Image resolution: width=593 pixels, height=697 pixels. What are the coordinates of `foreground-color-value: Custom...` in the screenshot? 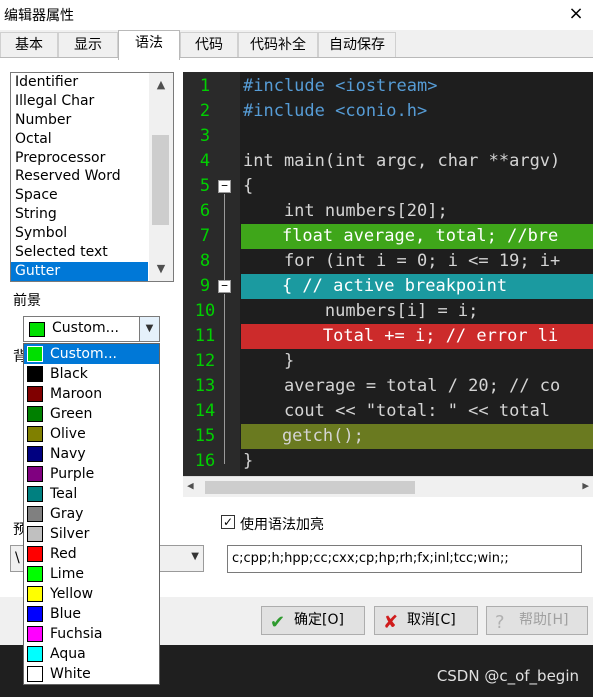 It's located at (85, 328).